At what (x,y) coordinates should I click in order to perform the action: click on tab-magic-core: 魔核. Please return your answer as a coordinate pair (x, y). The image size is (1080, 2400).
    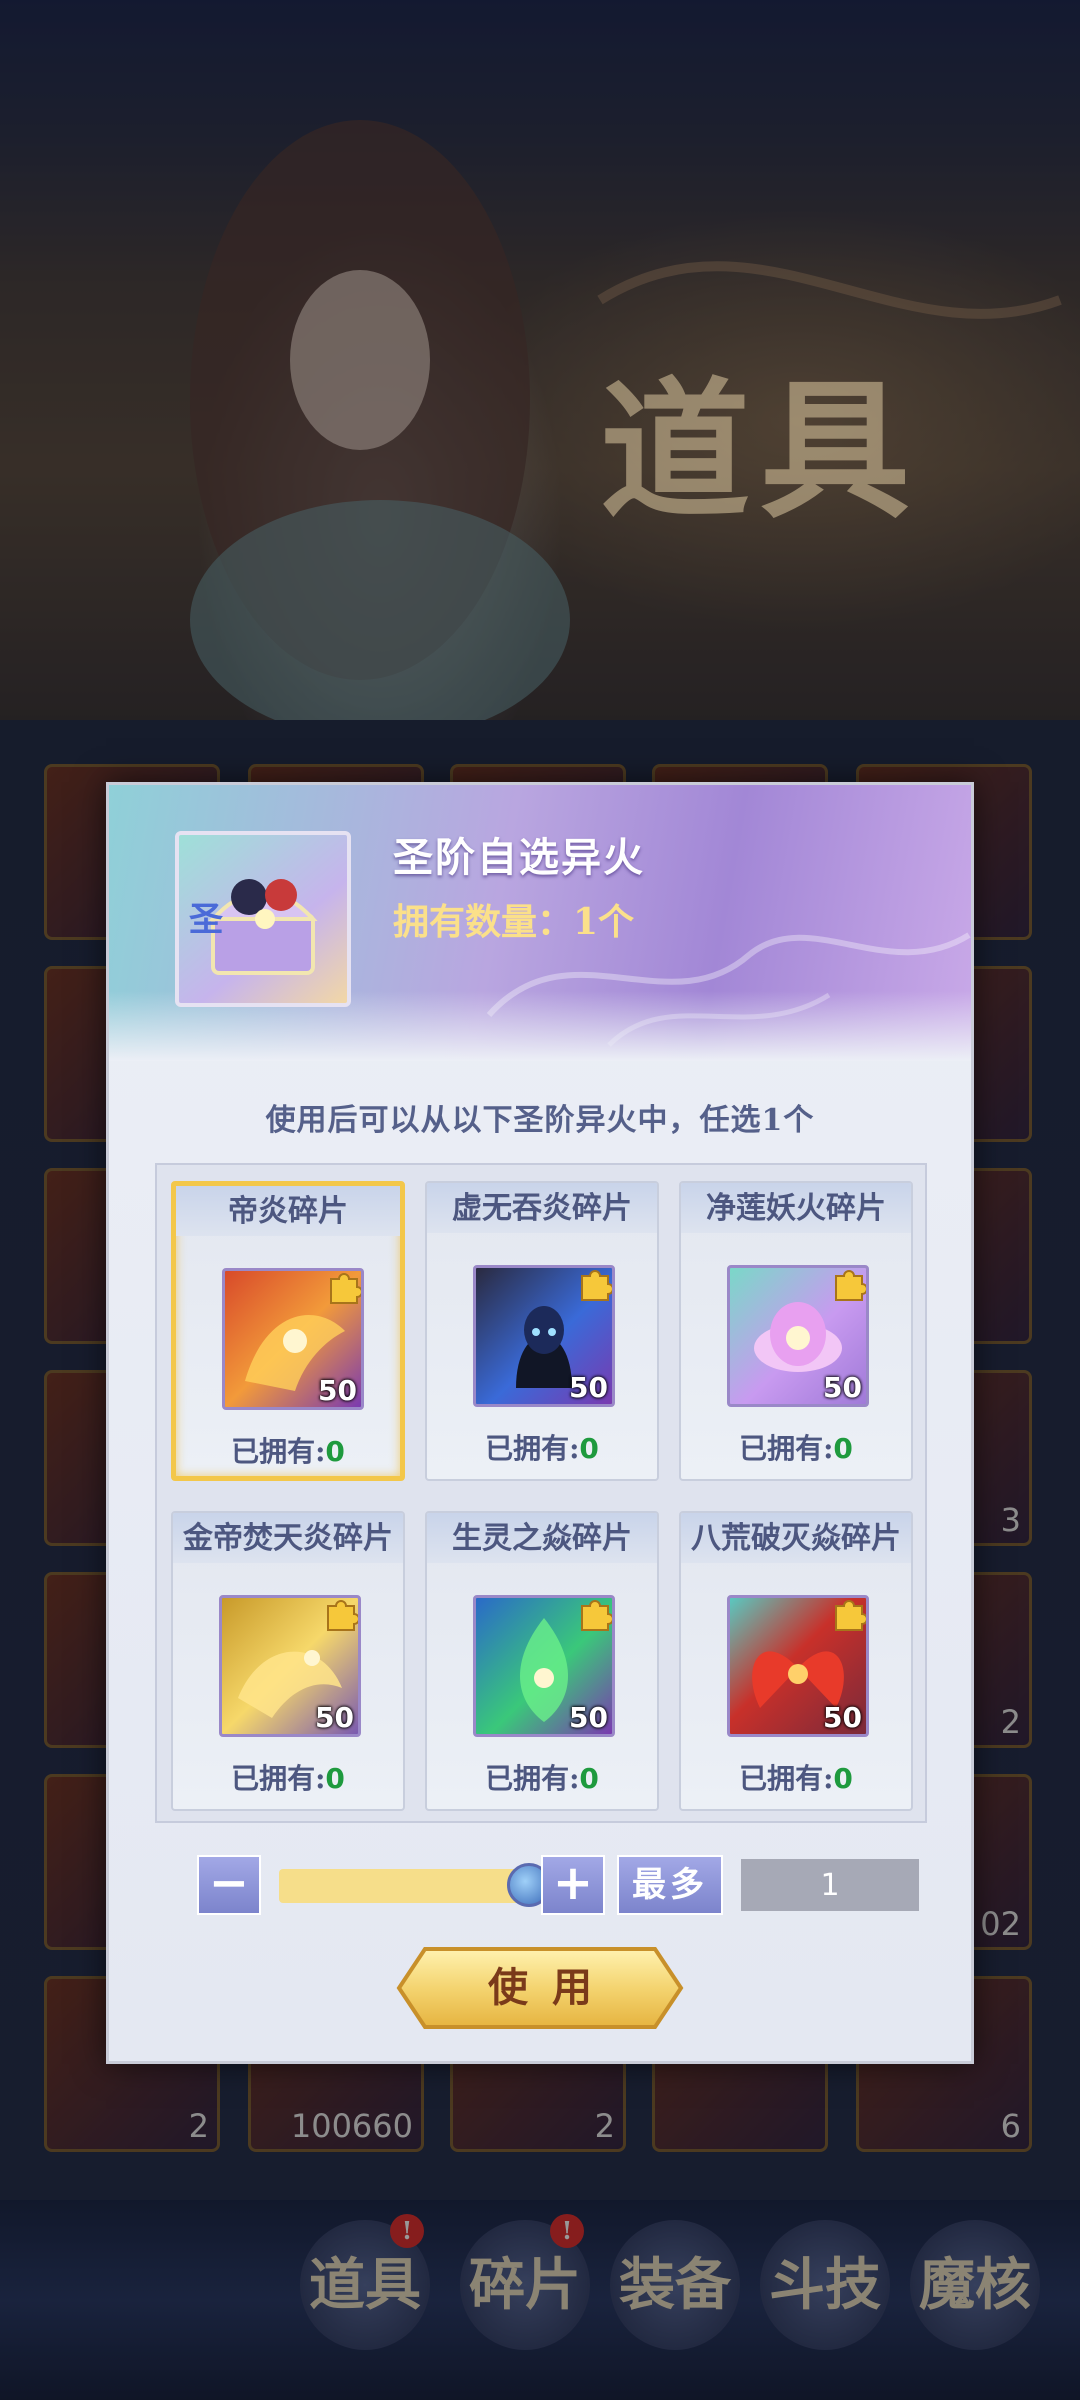
    Looking at the image, I should click on (975, 2285).